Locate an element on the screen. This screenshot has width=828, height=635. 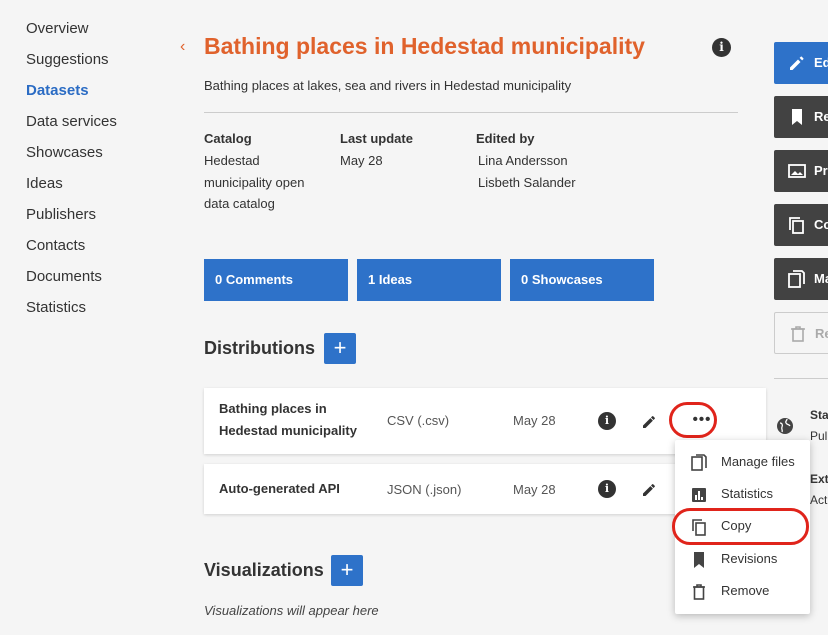
image-icon is located at coordinates (797, 171).